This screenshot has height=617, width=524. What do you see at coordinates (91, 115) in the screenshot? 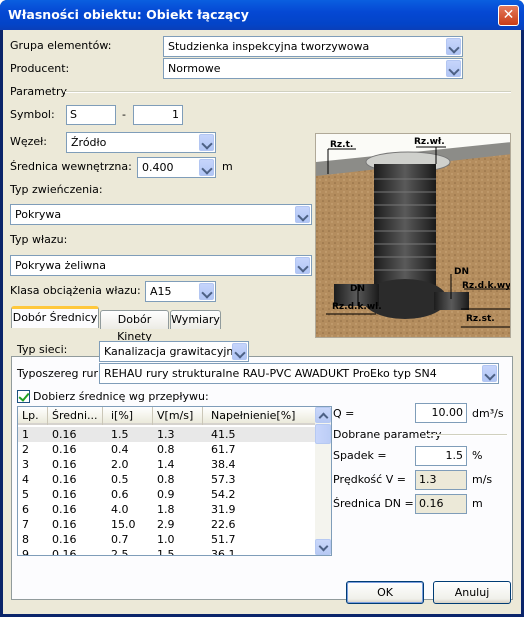
I see `symbol-prefix-input: S` at bounding box center [91, 115].